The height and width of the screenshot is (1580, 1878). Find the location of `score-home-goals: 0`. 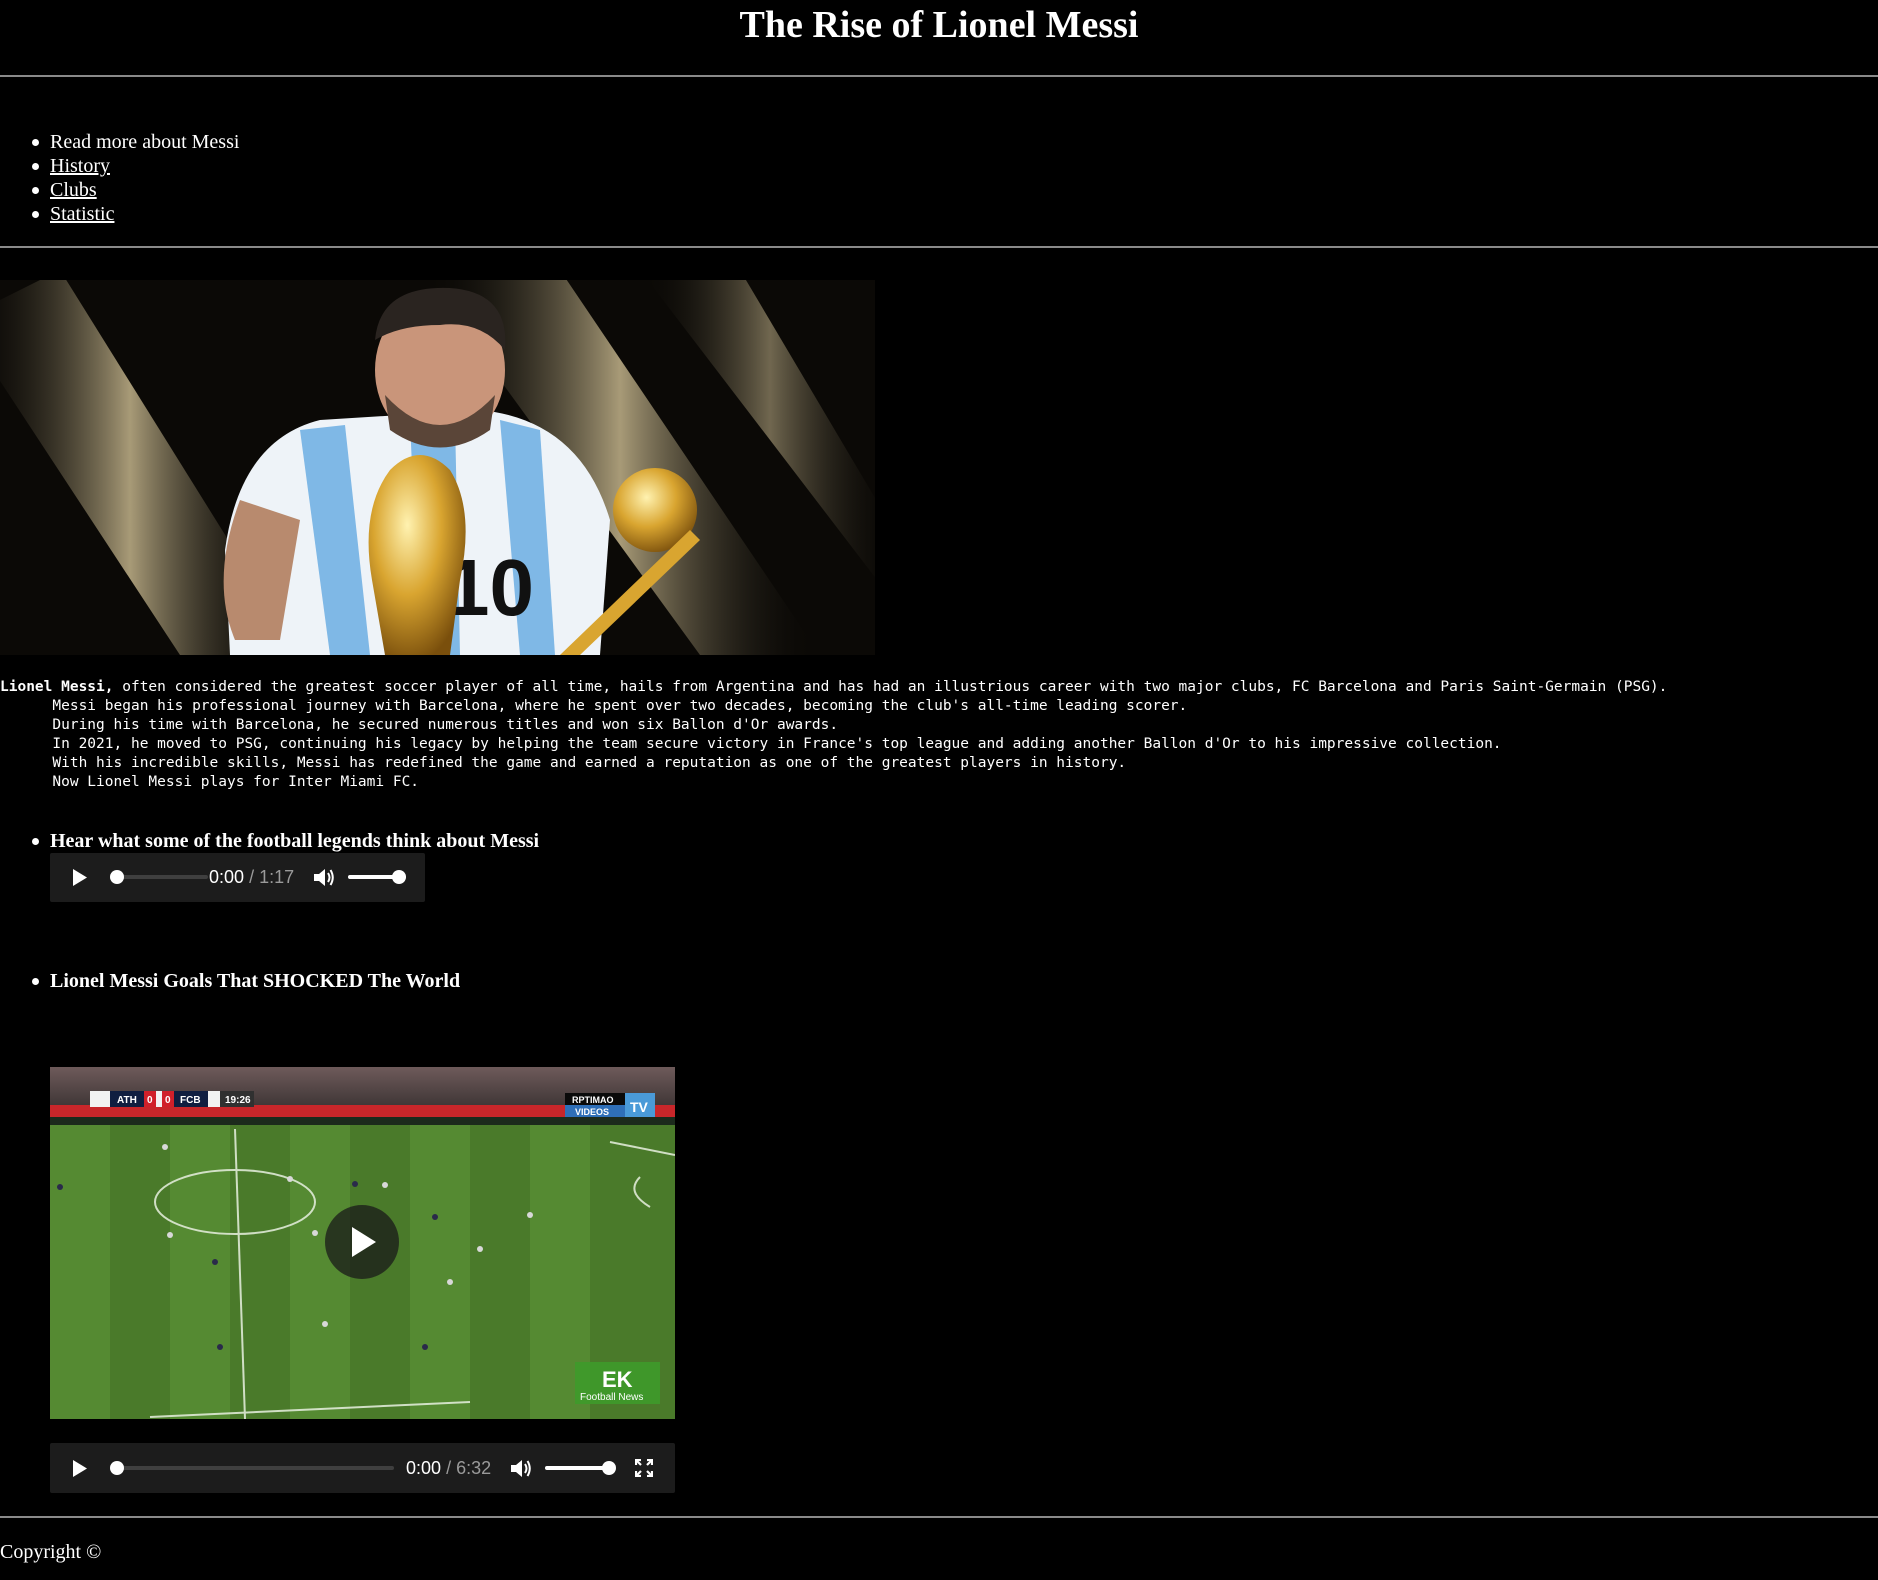

score-home-goals: 0 is located at coordinates (150, 1100).